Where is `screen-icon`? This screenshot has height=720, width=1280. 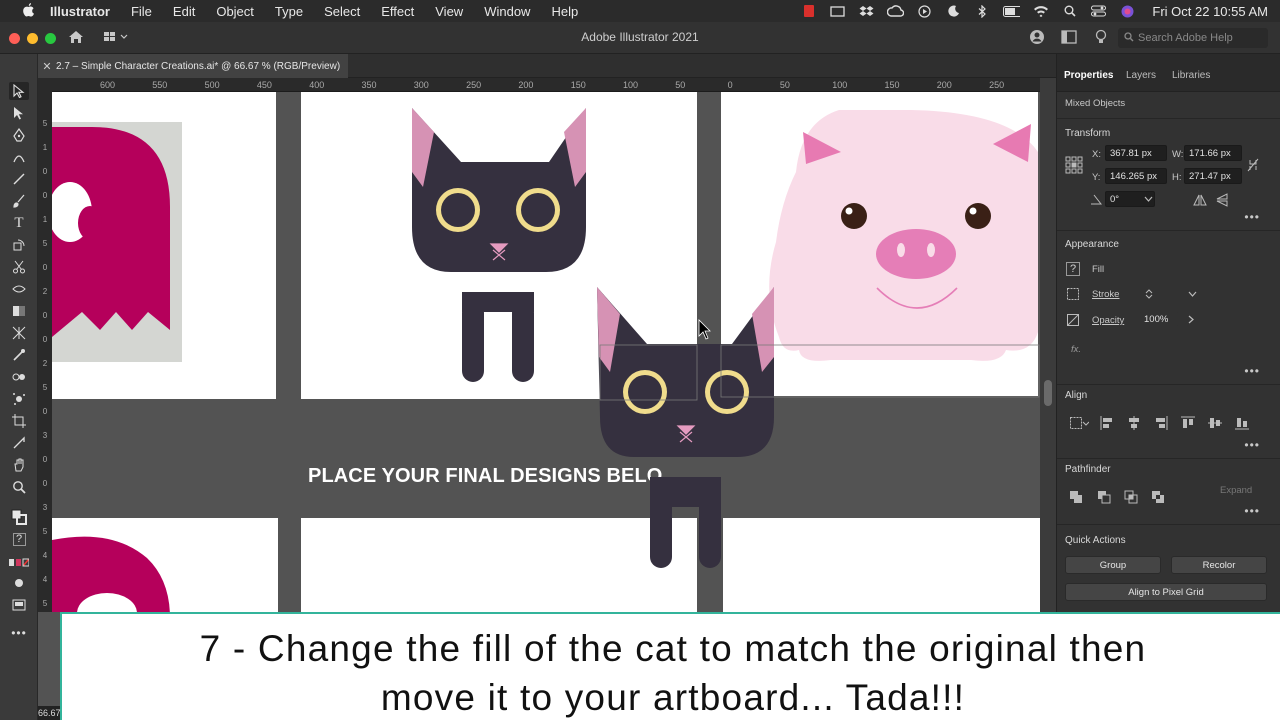 screen-icon is located at coordinates (837, 11).